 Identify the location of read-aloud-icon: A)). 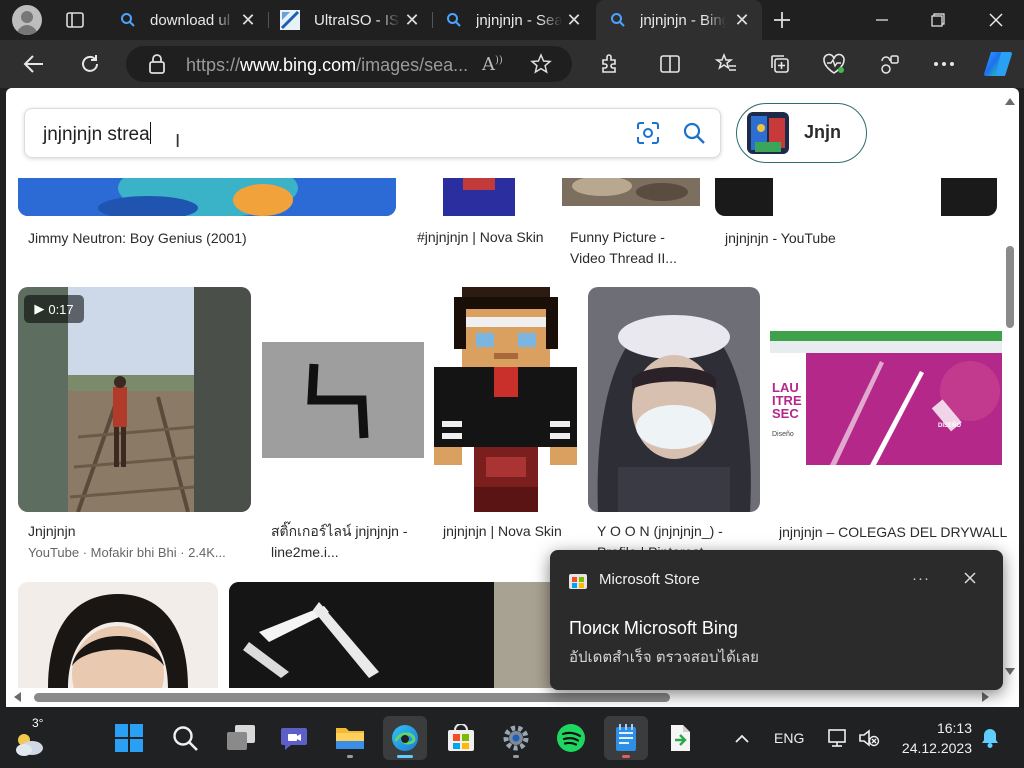
(492, 64).